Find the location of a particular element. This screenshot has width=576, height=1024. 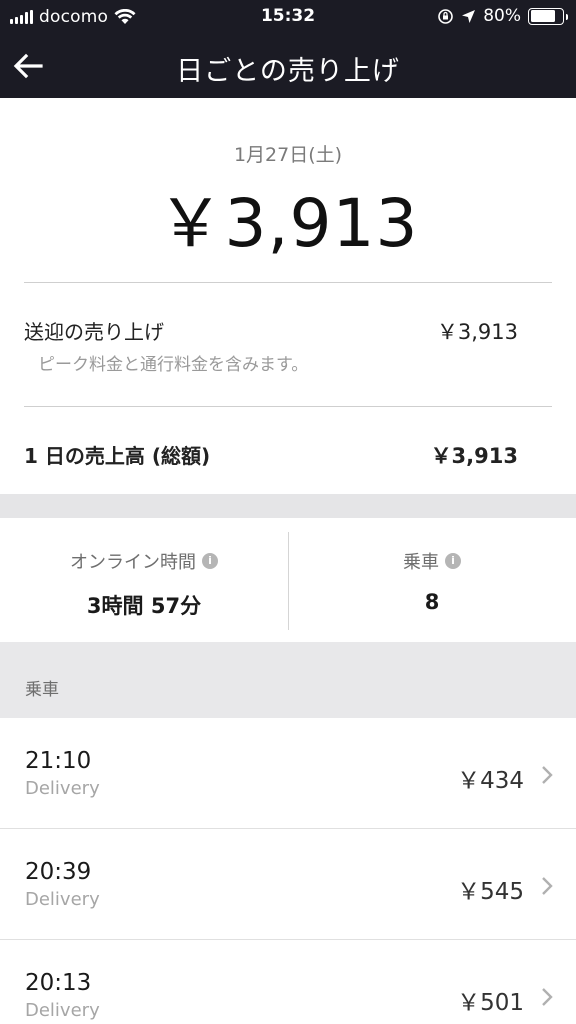

daily-total-value: ￥3,913 is located at coordinates (474, 456).